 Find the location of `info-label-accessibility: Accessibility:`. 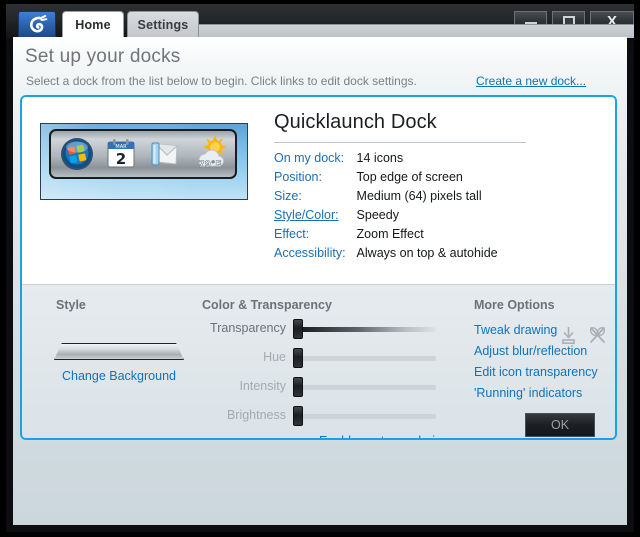

info-label-accessibility: Accessibility: is located at coordinates (310, 253).